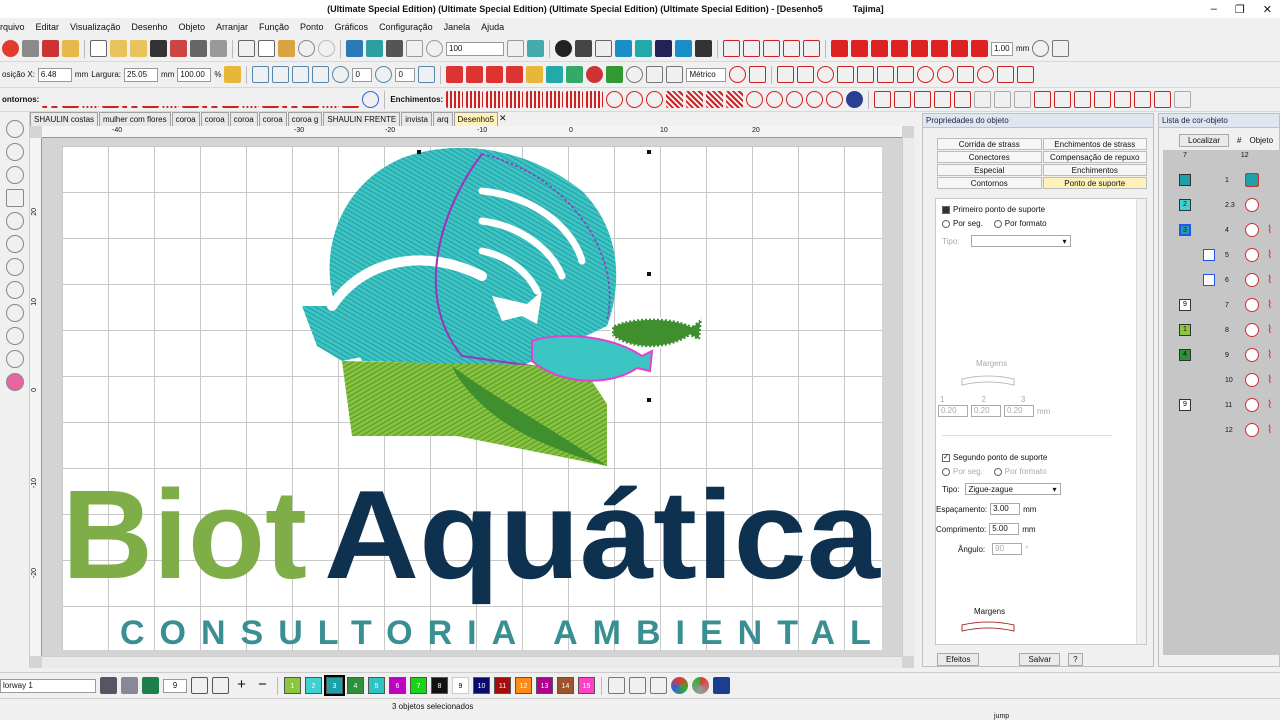 The height and width of the screenshot is (720, 1280). Describe the element at coordinates (158, 48) in the screenshot. I see `save-icon` at that location.